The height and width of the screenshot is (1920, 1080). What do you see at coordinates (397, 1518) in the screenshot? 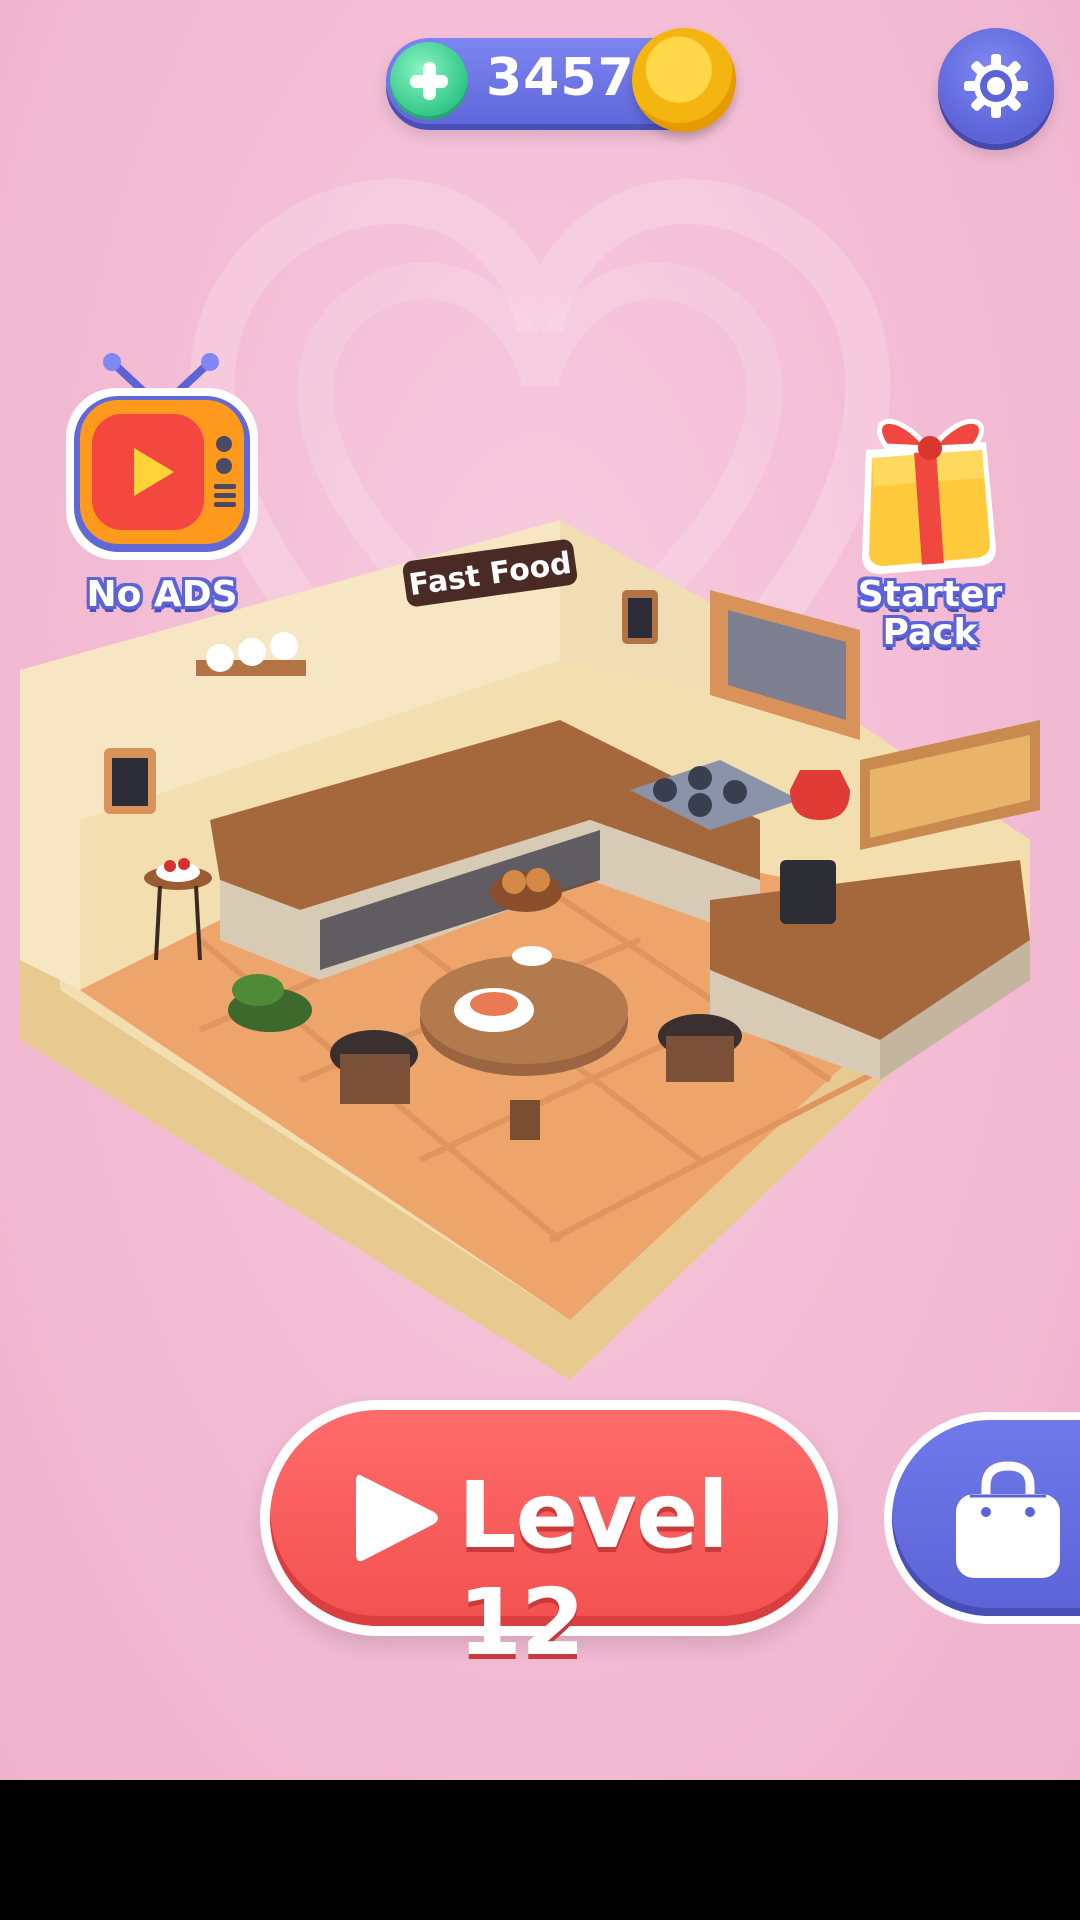
I see `play-triangle-icon` at bounding box center [397, 1518].